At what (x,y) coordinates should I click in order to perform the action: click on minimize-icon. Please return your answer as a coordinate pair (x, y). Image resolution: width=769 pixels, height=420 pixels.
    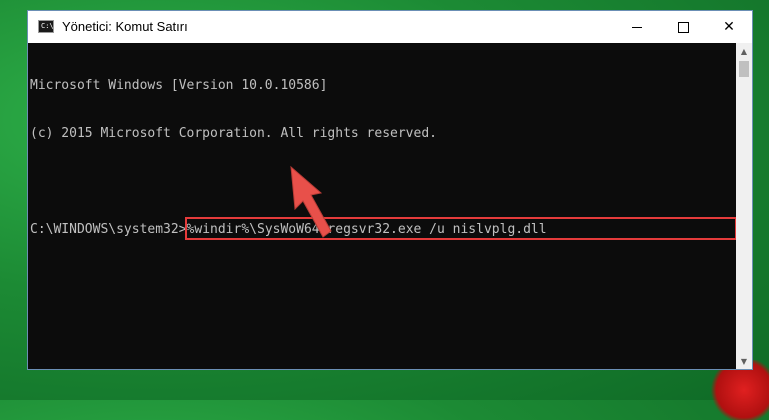
    Looking at the image, I should click on (637, 27).